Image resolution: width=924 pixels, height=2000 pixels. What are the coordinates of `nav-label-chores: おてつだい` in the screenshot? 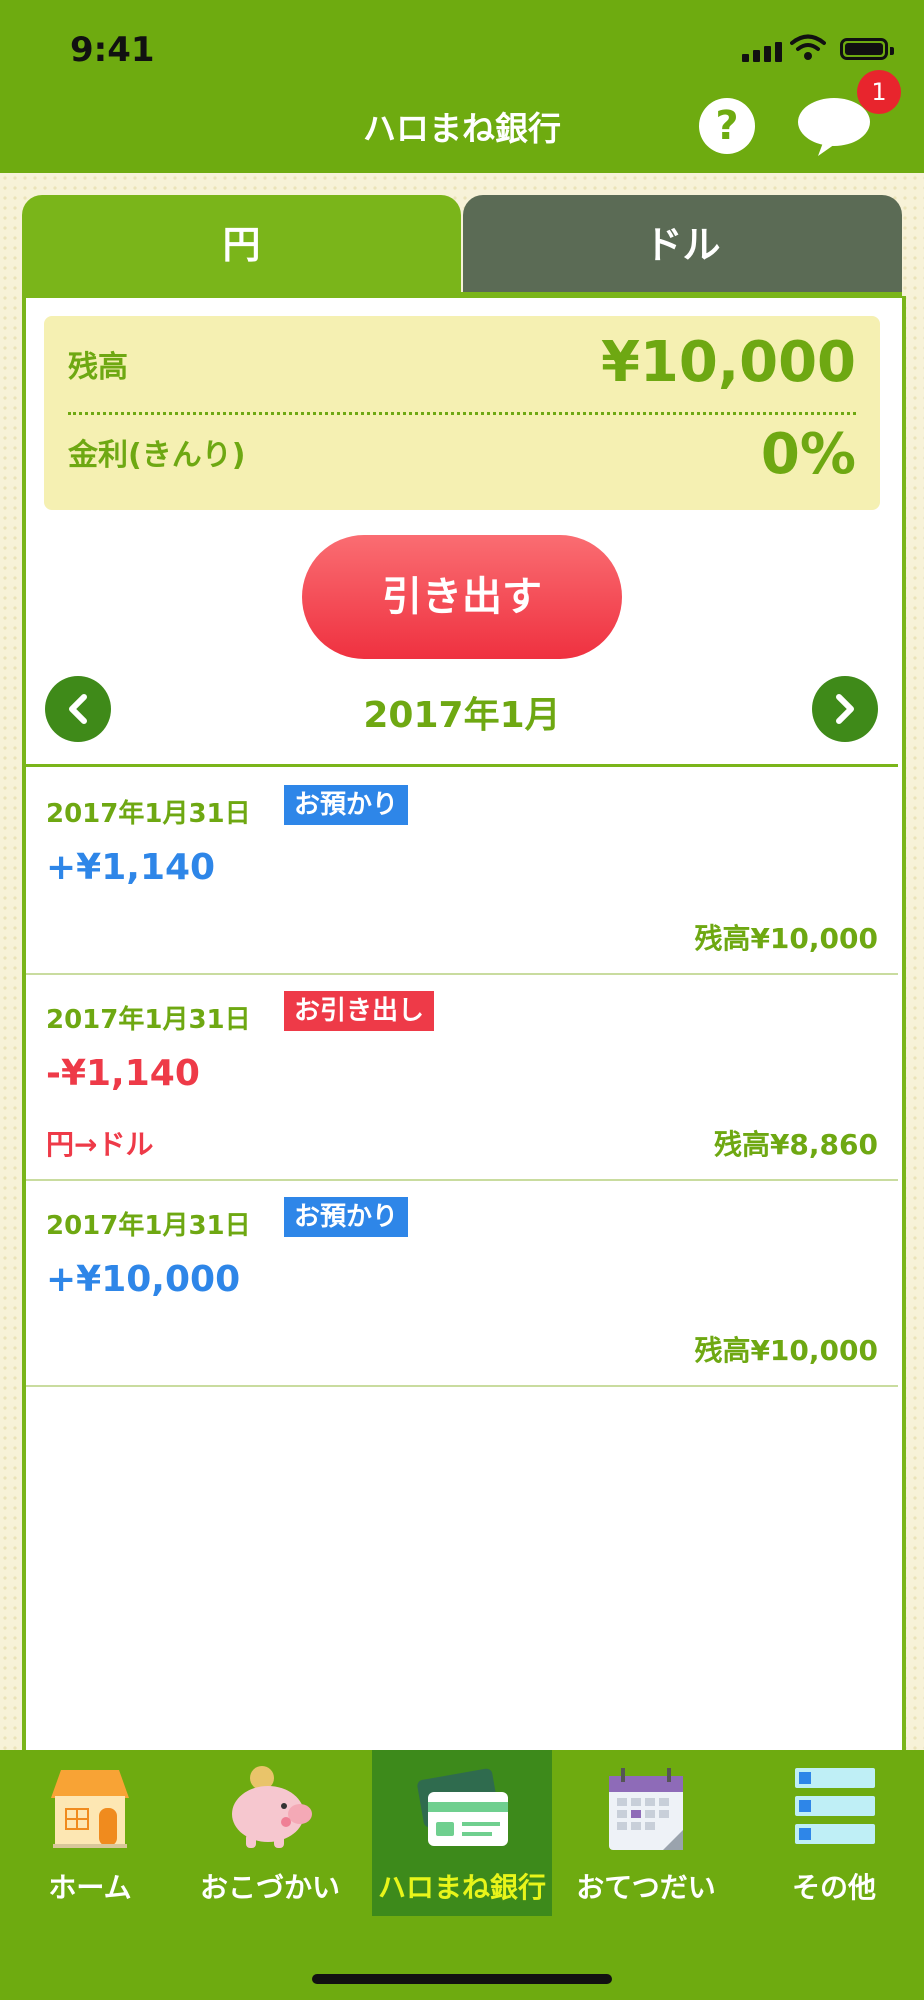 It's located at (646, 1887).